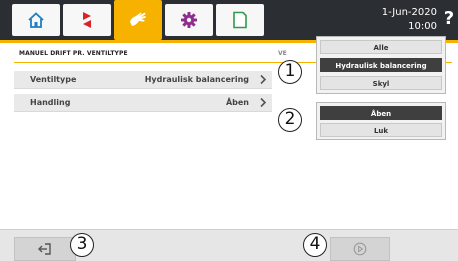  I want to click on swap-arrows-icon, so click(87, 20).